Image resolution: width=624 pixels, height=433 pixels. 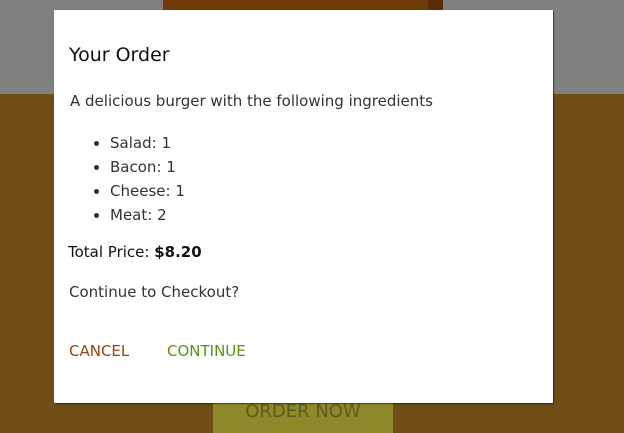 What do you see at coordinates (138, 191) in the screenshot?
I see `ingredient-name: Cheese` at bounding box center [138, 191].